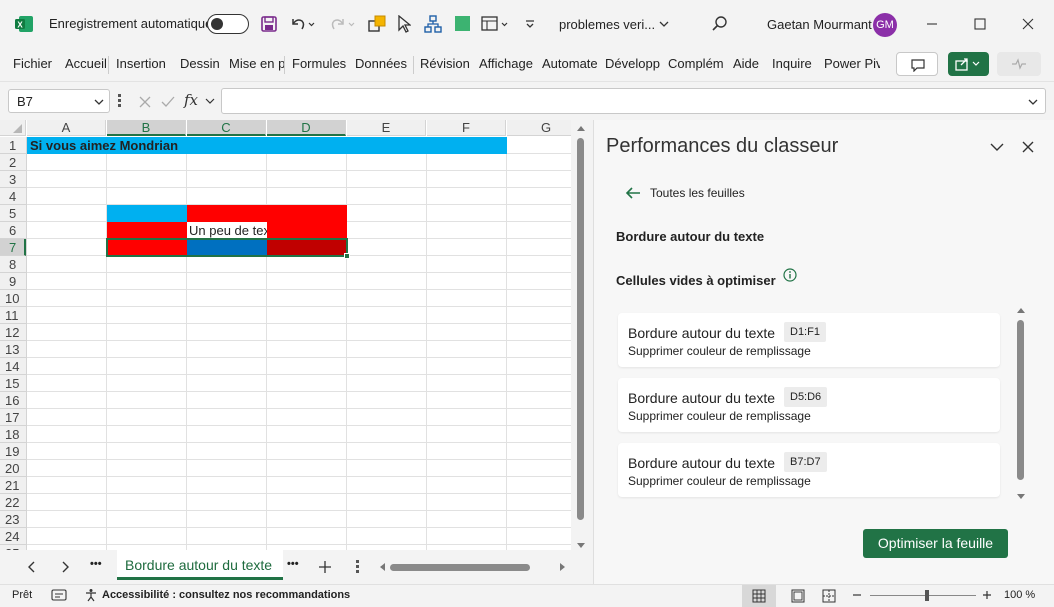  I want to click on tab-complements: Complém, so click(696, 65).